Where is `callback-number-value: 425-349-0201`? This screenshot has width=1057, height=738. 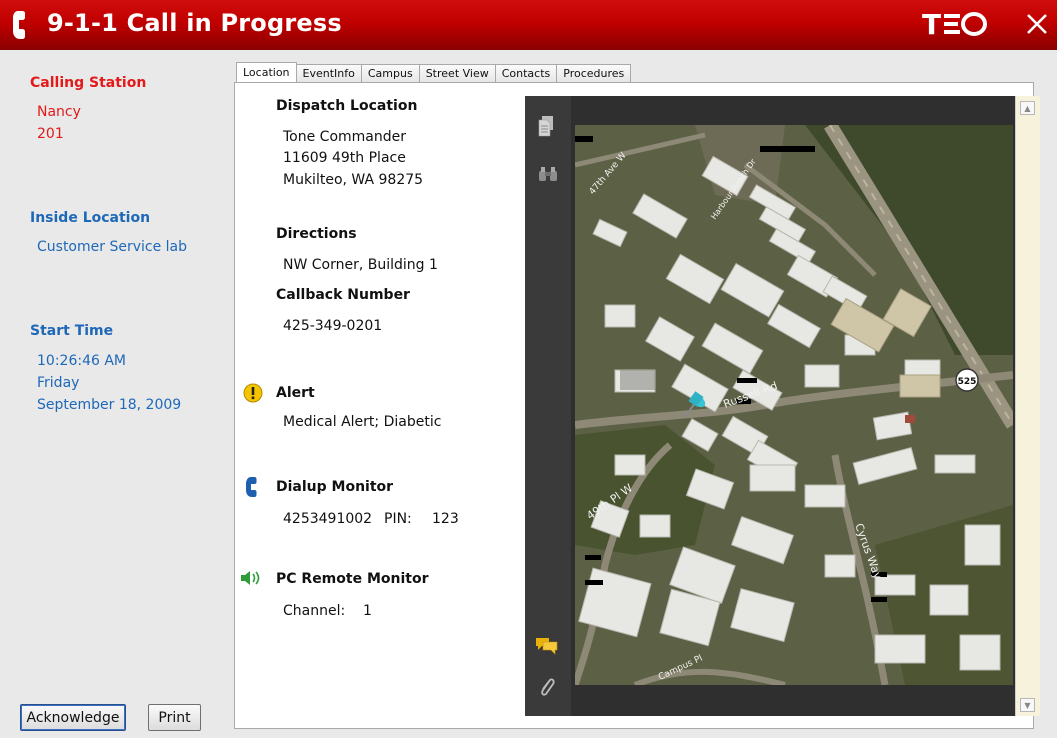
callback-number-value: 425-349-0201 is located at coordinates (333, 326).